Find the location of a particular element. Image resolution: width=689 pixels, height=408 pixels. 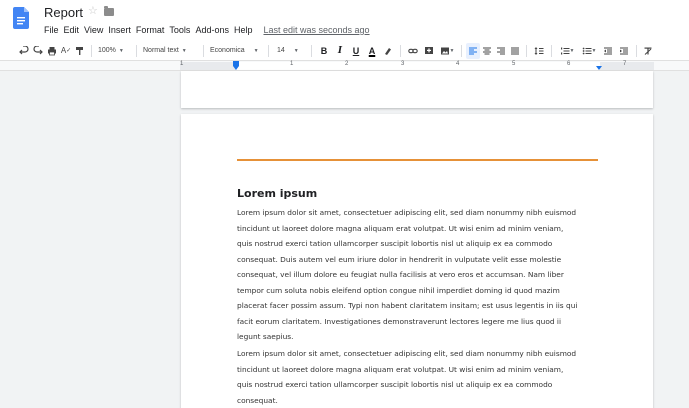

font-select: Economica ▼ is located at coordinates (236, 51).